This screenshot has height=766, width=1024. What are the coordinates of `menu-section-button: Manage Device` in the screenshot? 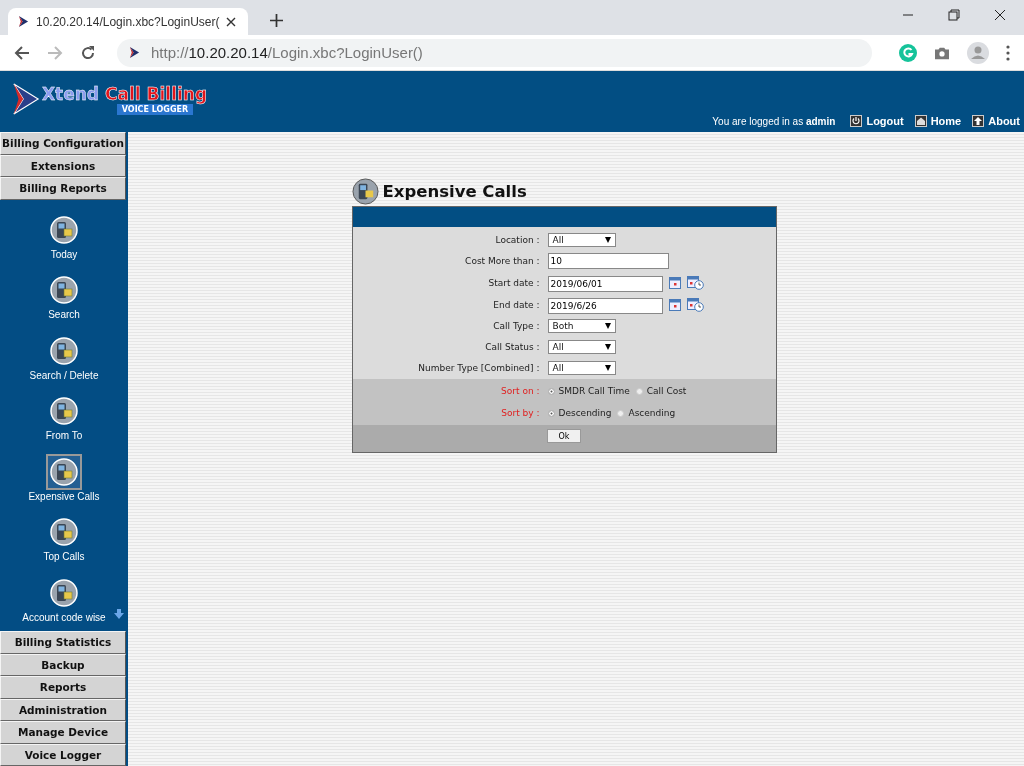 It's located at (63, 732).